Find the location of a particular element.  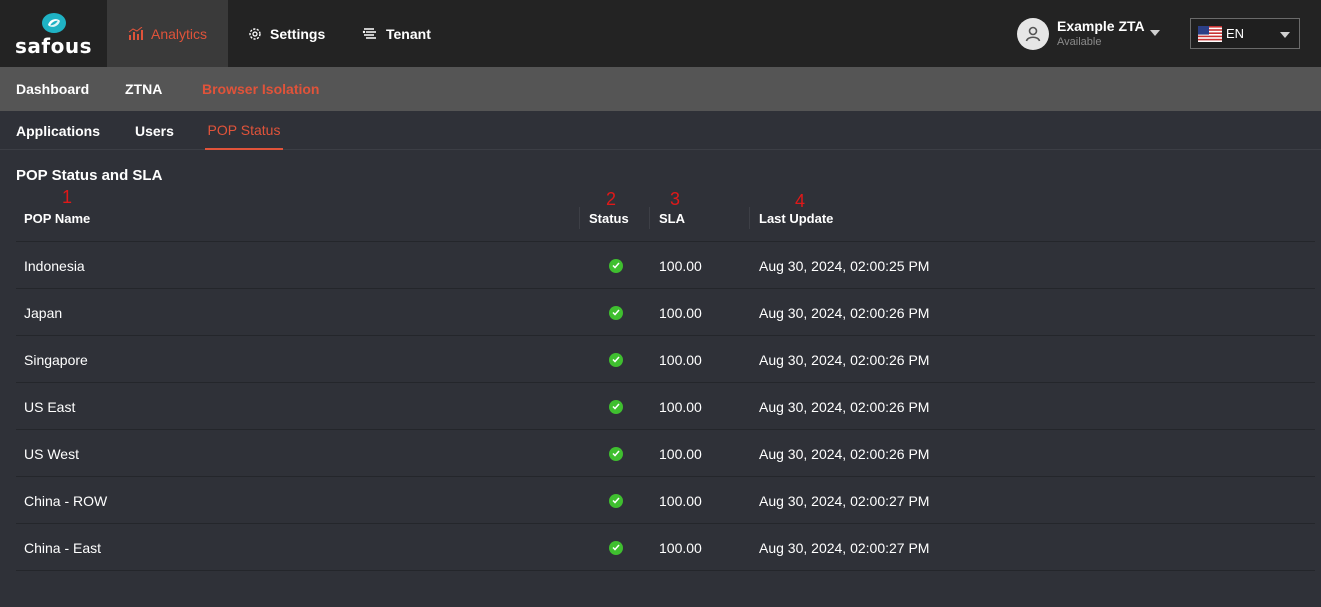

subnav-browser-isolation: Browser Isolation is located at coordinates (260, 89).